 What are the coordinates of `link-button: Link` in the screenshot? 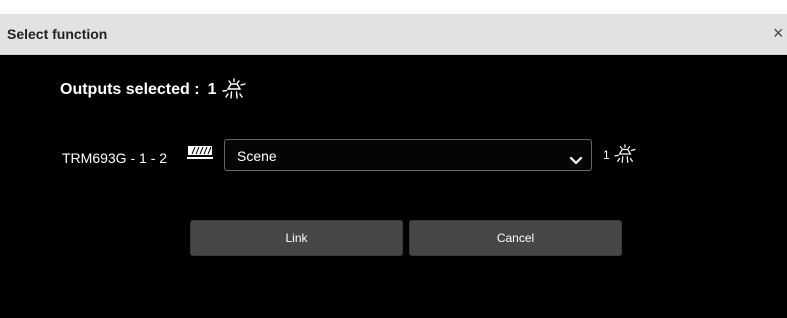 It's located at (296, 238).